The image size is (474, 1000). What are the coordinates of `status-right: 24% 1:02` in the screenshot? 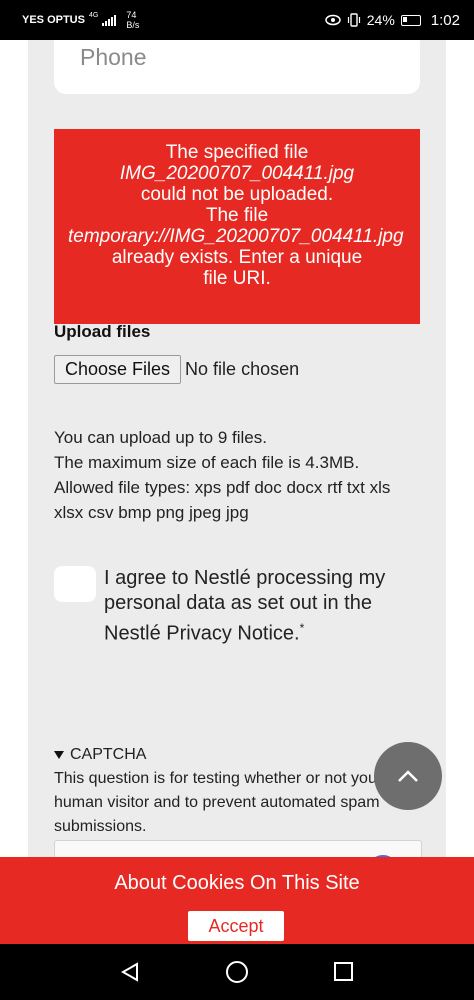 It's located at (392, 20).